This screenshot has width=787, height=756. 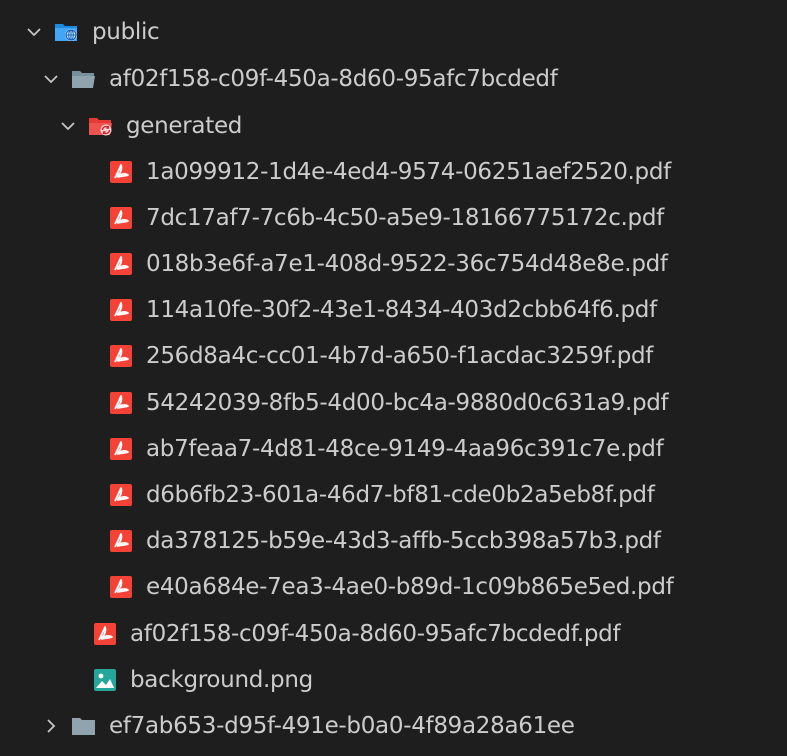 I want to click on tree-file-pdf: e40a684e-7ea3-4ae0-b89d-1c09b865e5ed.pdf, so click(x=393, y=587).